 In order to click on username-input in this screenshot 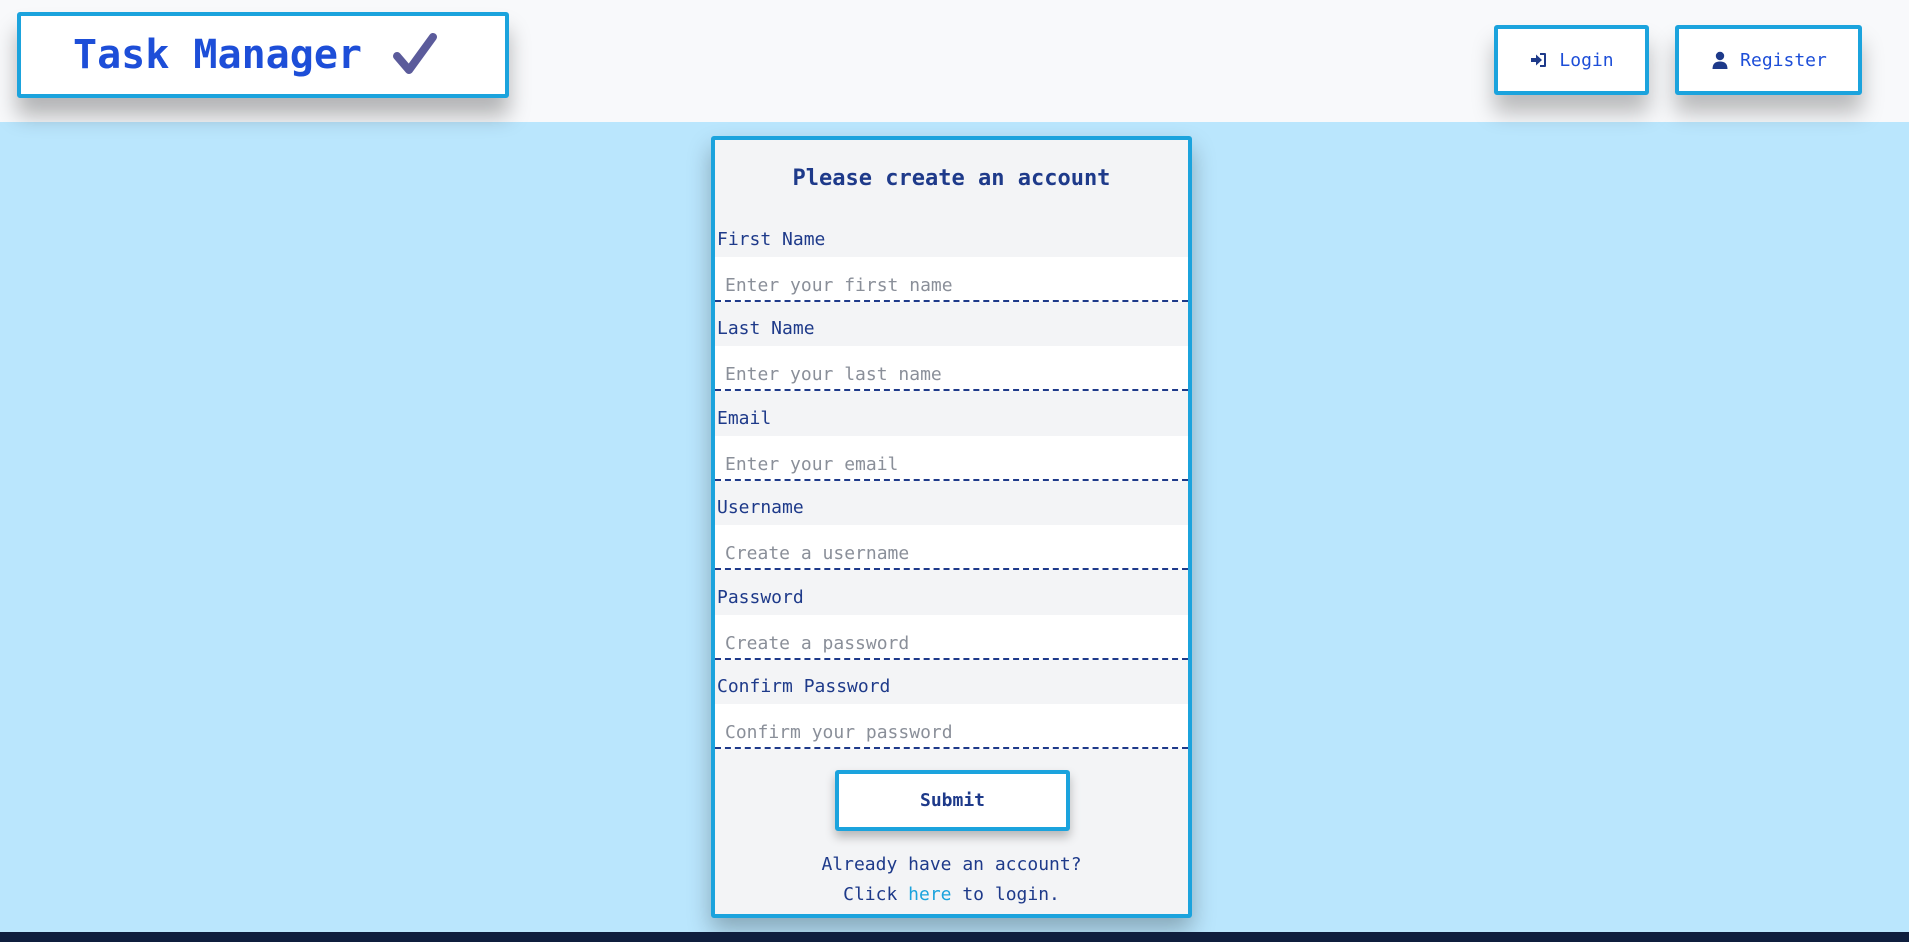, I will do `click(951, 547)`.